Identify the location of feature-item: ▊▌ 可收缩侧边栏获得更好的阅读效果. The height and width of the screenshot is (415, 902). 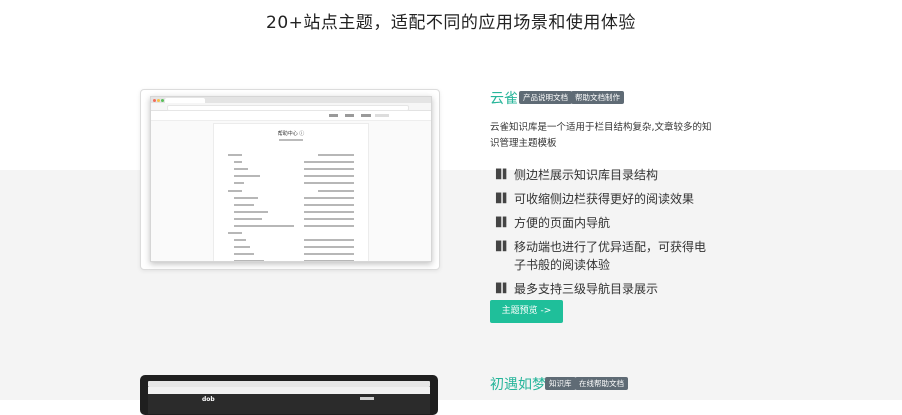
(595, 199).